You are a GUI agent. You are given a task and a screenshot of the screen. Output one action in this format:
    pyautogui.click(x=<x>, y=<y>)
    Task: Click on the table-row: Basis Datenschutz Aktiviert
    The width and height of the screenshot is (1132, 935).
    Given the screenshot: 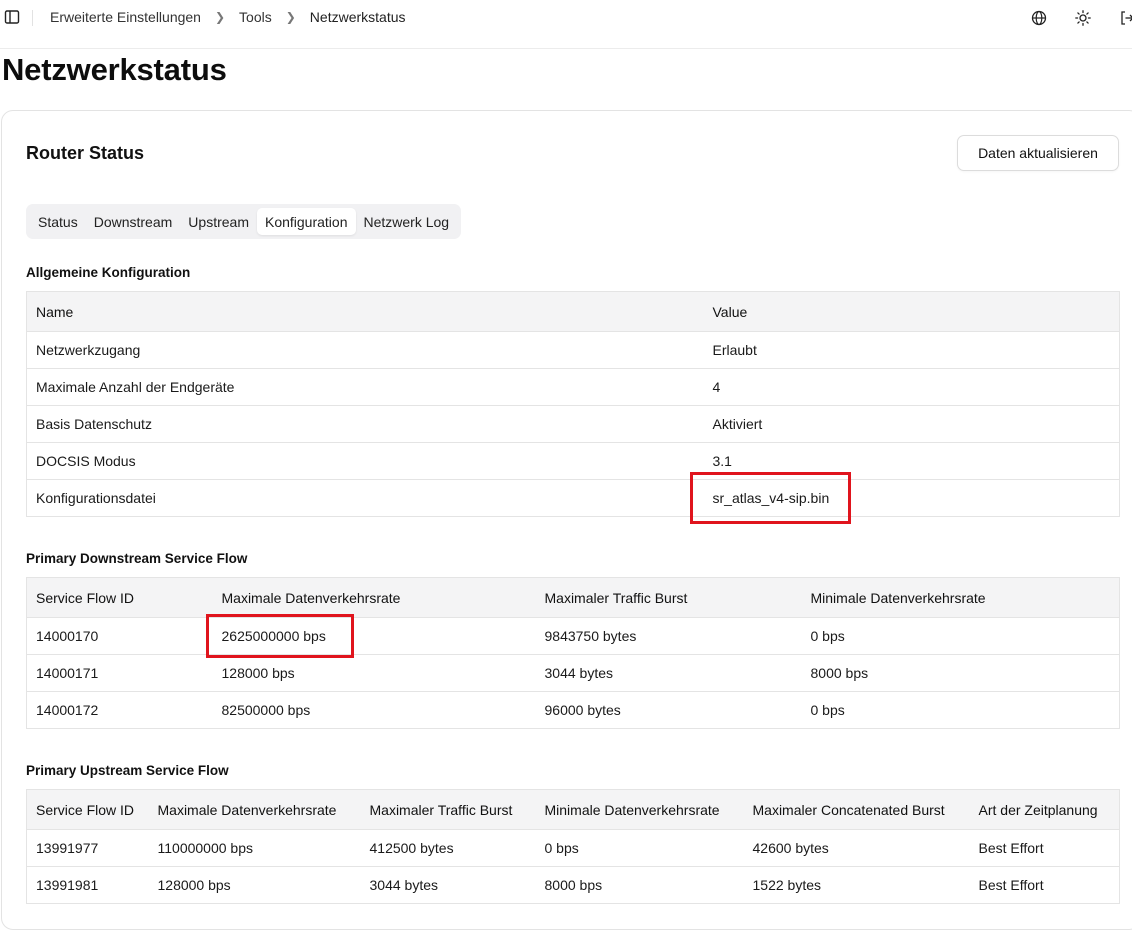 What is the action you would take?
    pyautogui.click(x=573, y=424)
    